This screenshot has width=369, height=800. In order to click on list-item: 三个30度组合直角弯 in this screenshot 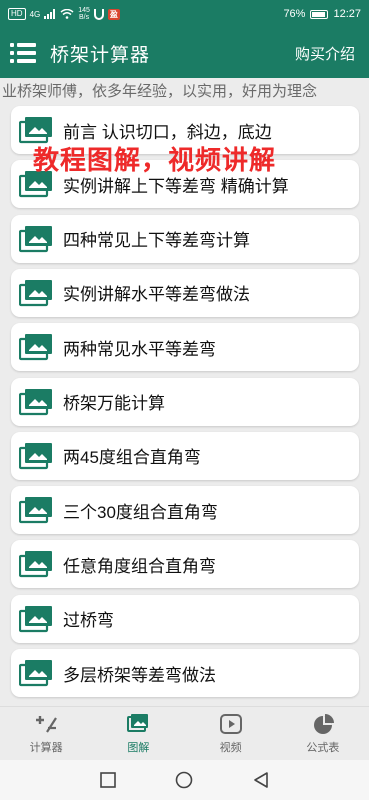, I will do `click(185, 510)`.